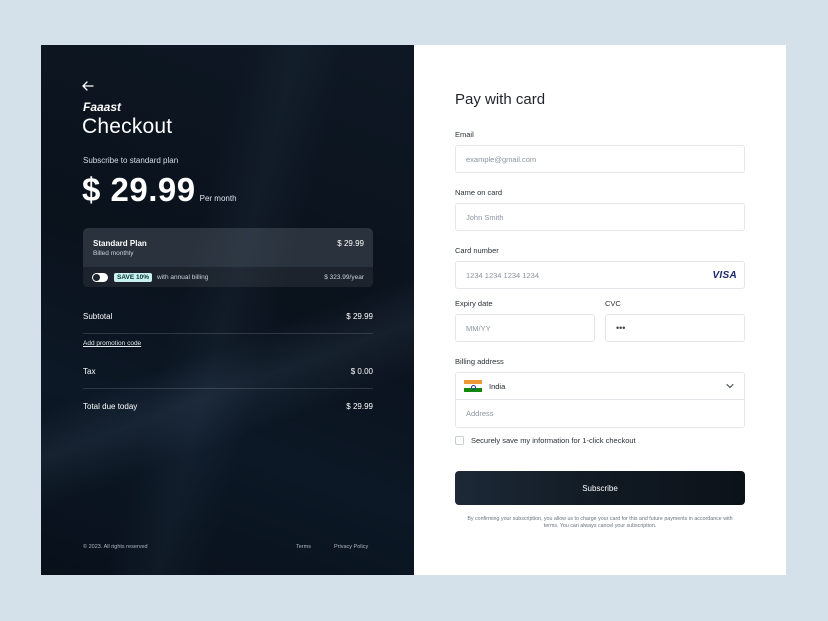 The height and width of the screenshot is (621, 828). Describe the element at coordinates (613, 303) in the screenshot. I see `cvc-label: CVC` at that location.